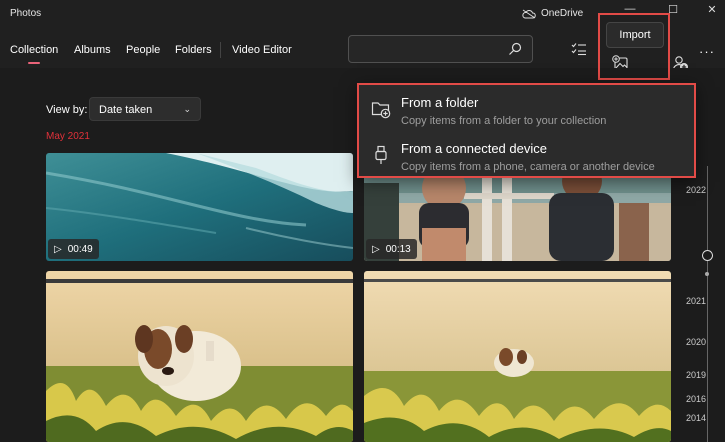  Describe the element at coordinates (673, 9) in the screenshot. I see `maximize-button: ☐` at that location.